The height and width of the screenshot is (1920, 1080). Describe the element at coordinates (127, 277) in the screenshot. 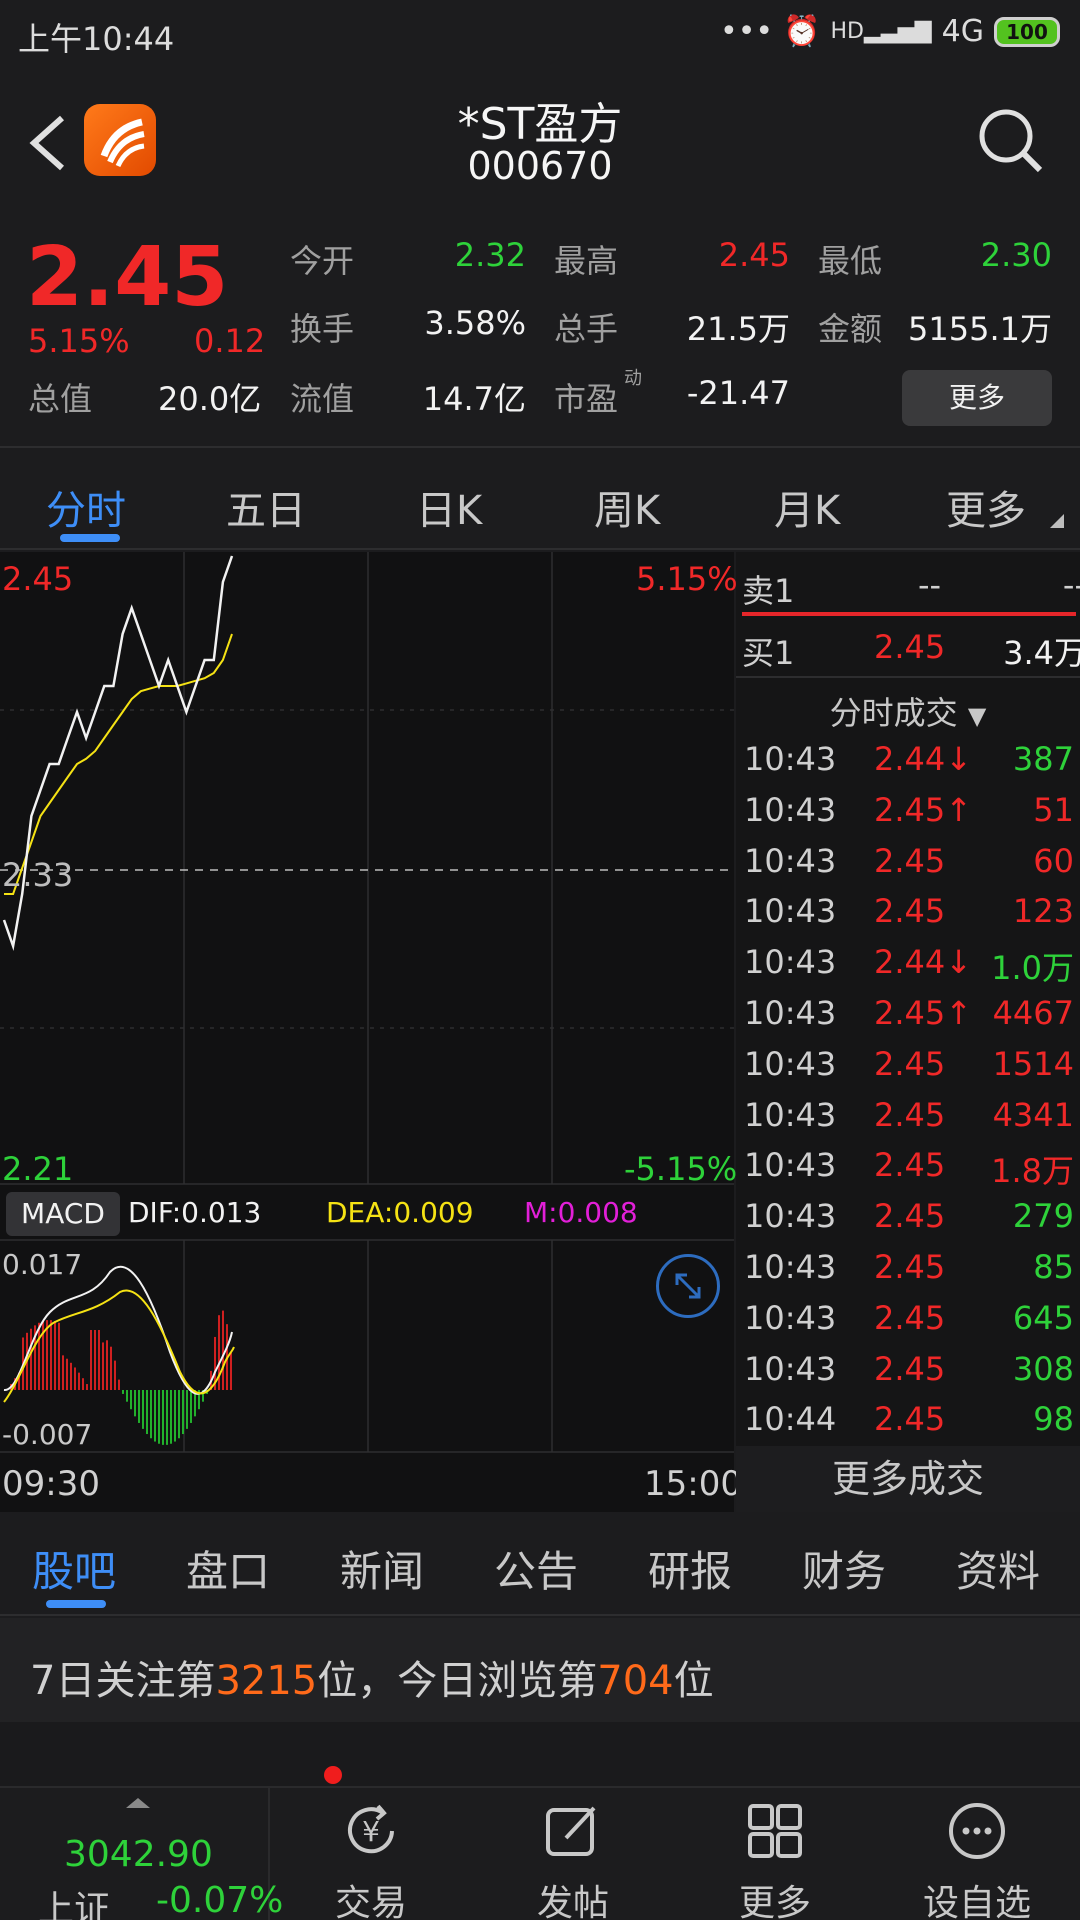

I see `last-price: 2.45` at that location.